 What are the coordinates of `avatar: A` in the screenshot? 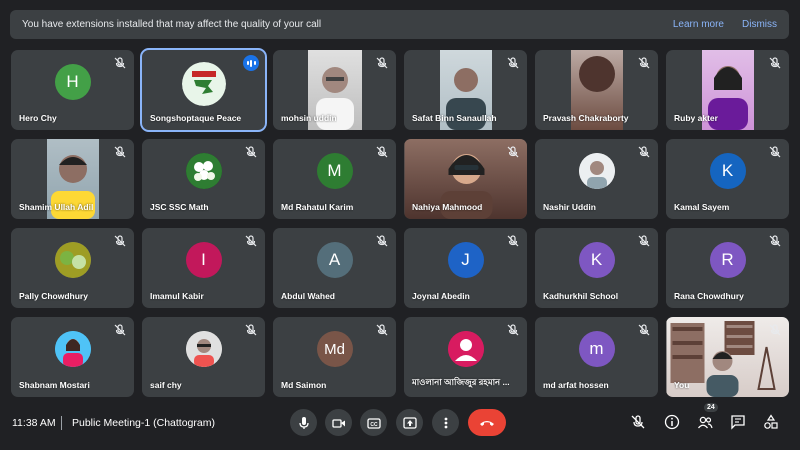 It's located at (334, 260).